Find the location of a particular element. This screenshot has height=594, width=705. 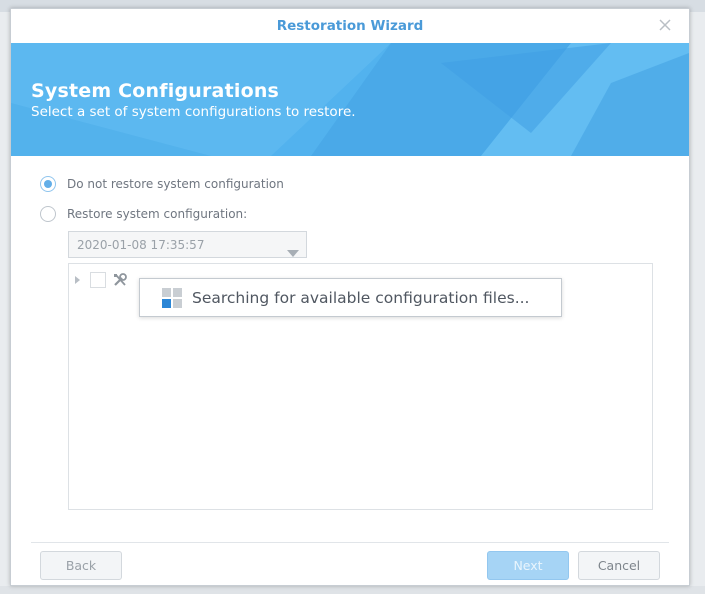

loading-grid-icon is located at coordinates (172, 297).